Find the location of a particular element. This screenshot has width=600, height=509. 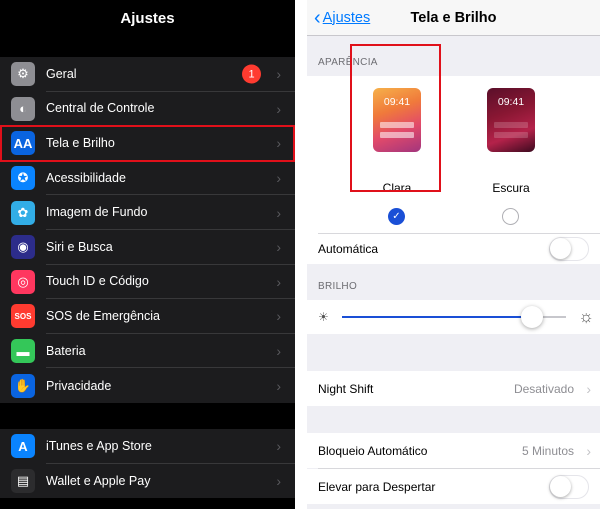

night-shift-label: Night Shift is located at coordinates (346, 388).